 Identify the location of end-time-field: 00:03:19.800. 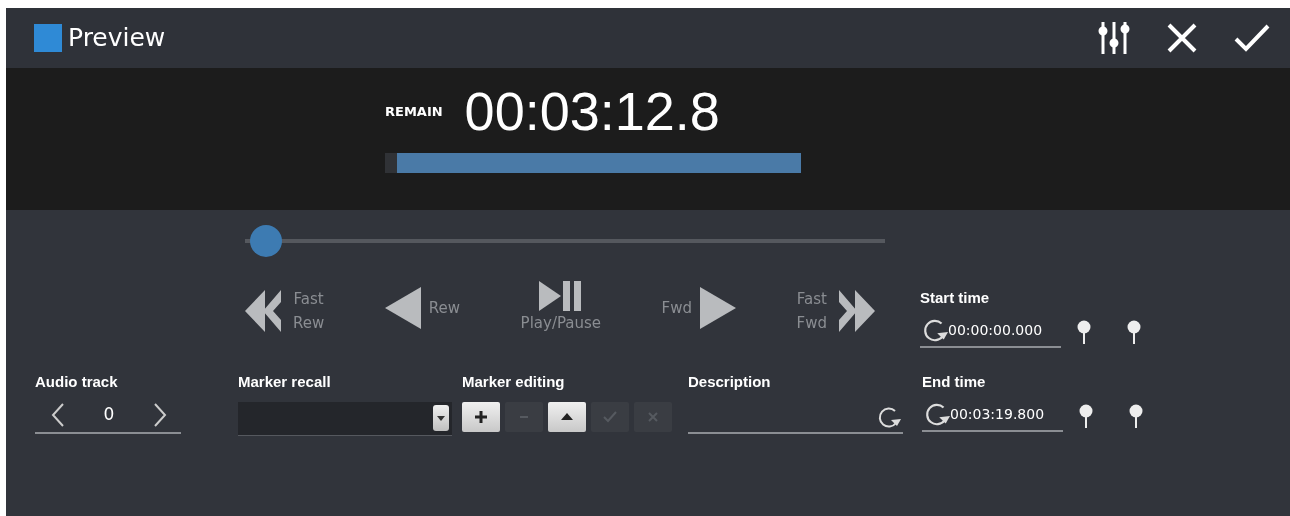
(992, 416).